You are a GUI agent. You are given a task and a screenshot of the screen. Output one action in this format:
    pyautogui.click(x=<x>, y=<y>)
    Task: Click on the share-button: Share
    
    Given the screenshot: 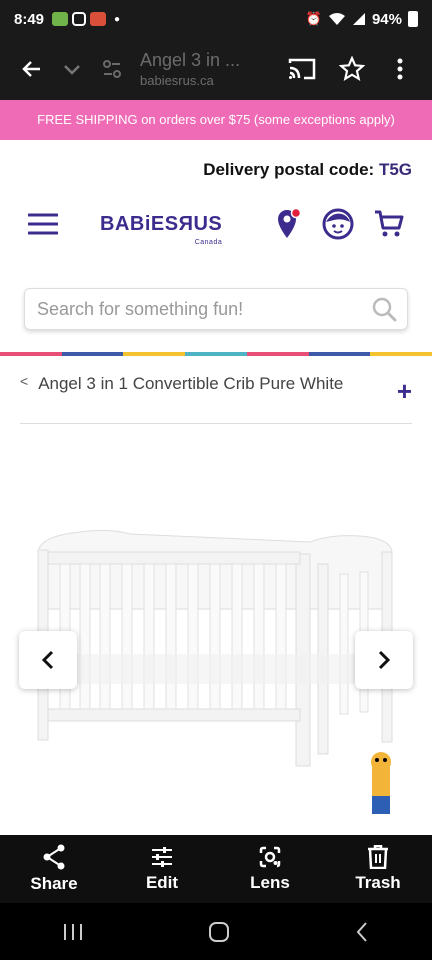 What is the action you would take?
    pyautogui.click(x=54, y=869)
    